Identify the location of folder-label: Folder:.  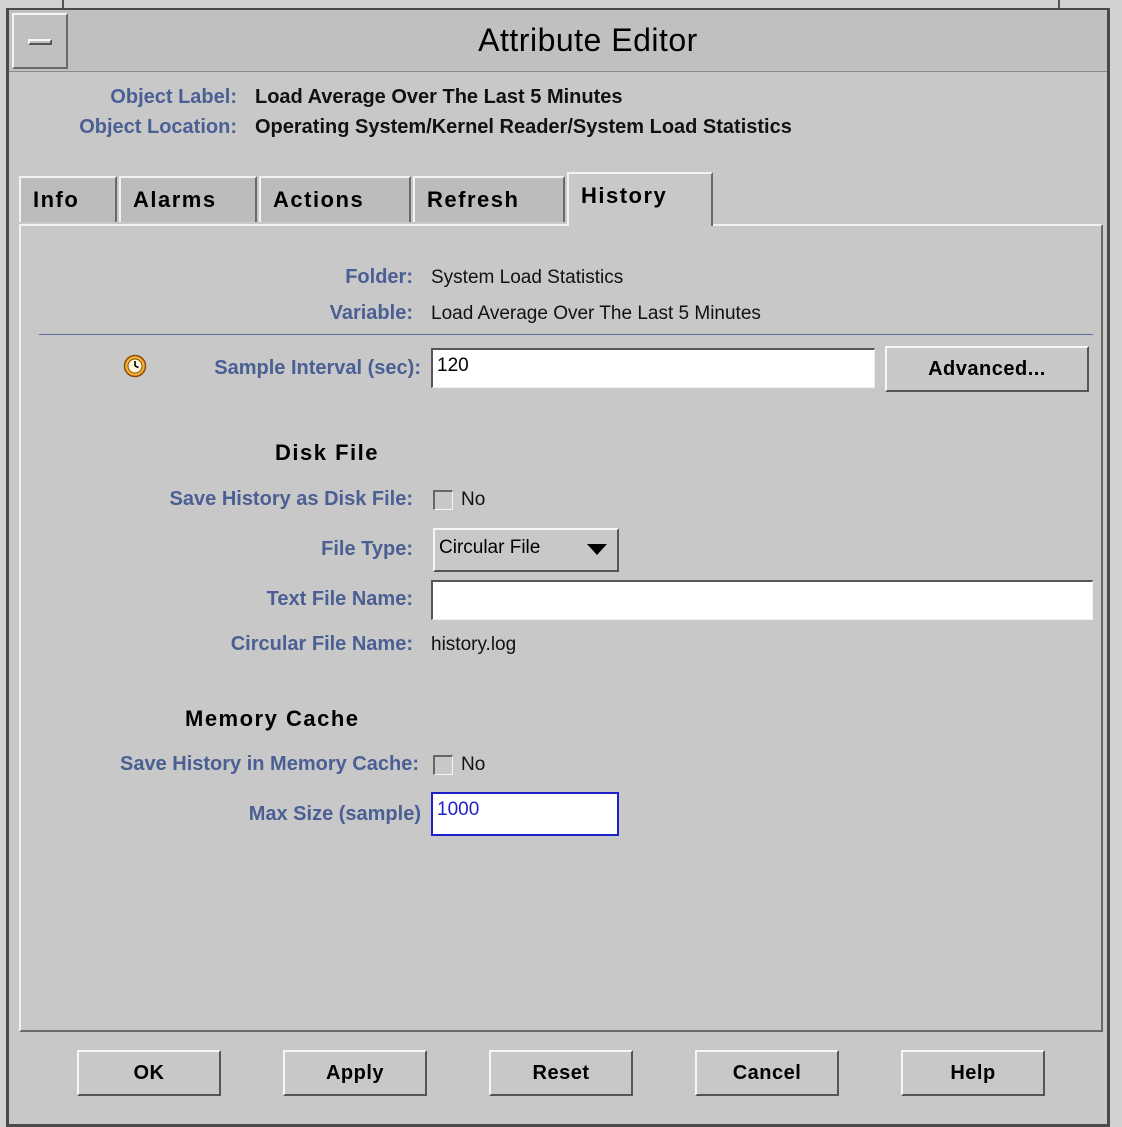
(379, 277).